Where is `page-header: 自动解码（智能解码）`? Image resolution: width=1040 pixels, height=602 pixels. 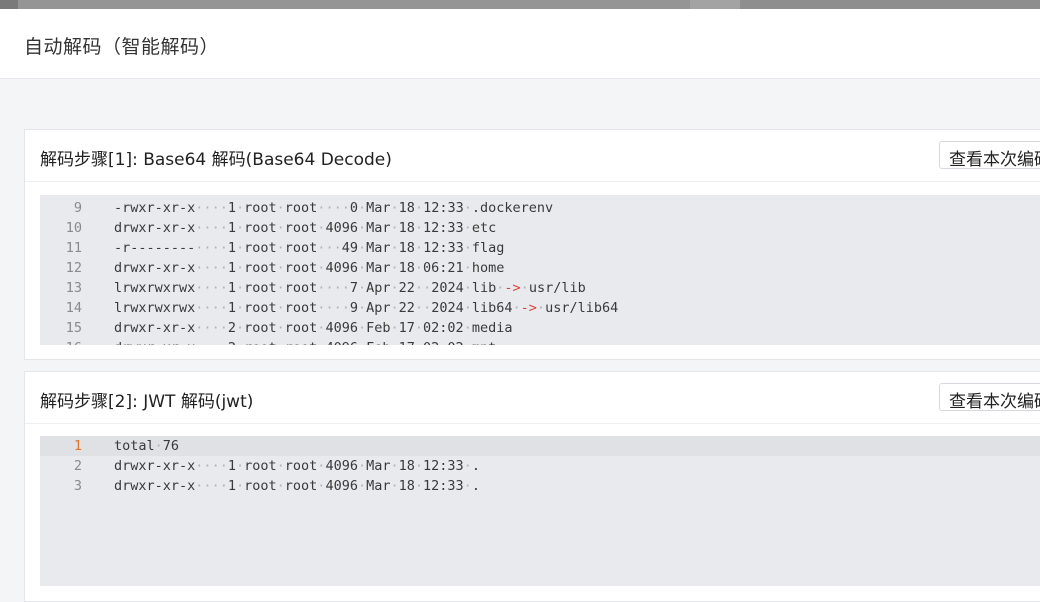 page-header: 自动解码（智能解码） is located at coordinates (520, 44).